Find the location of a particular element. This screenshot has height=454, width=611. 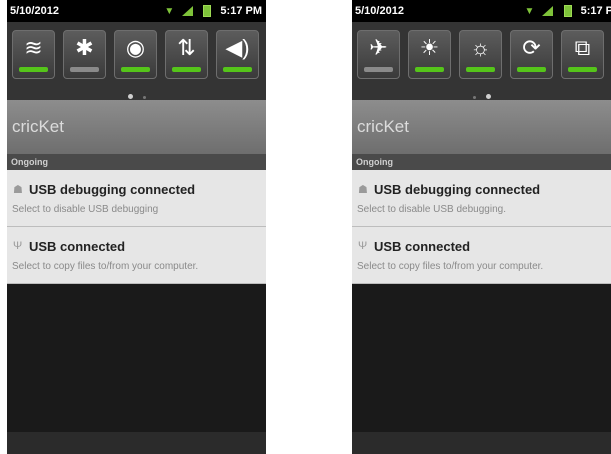

data-toggle: ⇅ is located at coordinates (186, 54).